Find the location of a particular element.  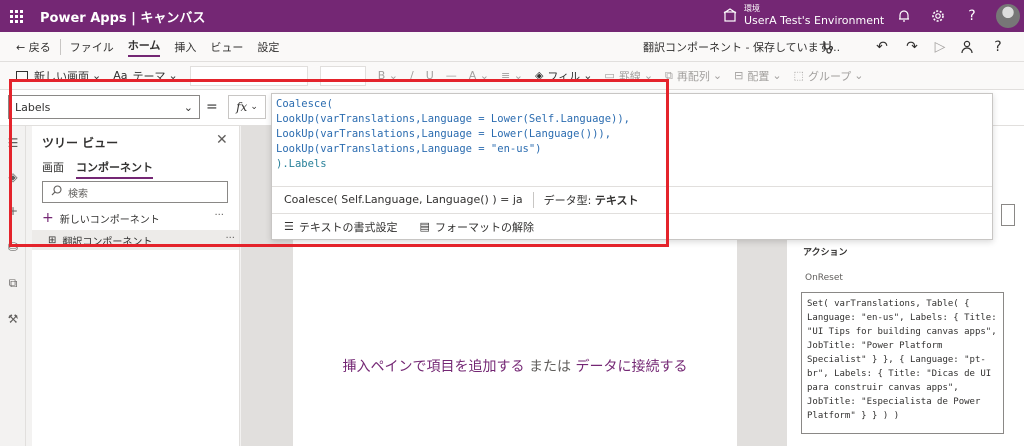

redo-icon: ↷ is located at coordinates (912, 47).